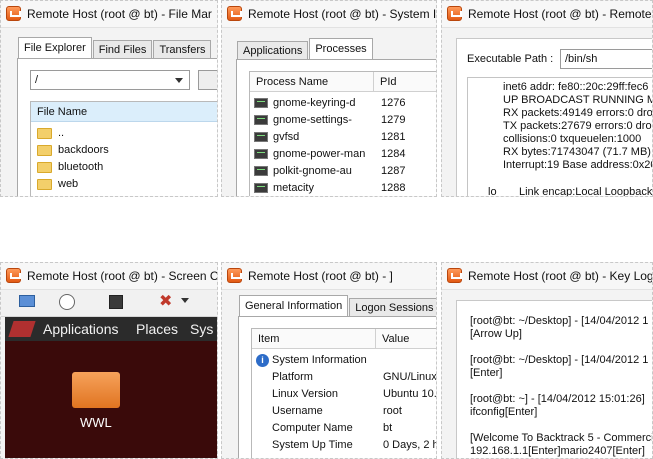 The width and height of the screenshot is (653, 459). What do you see at coordinates (320, 276) in the screenshot?
I see `window-title: Remote Host (root @ bt) - ]` at bounding box center [320, 276].